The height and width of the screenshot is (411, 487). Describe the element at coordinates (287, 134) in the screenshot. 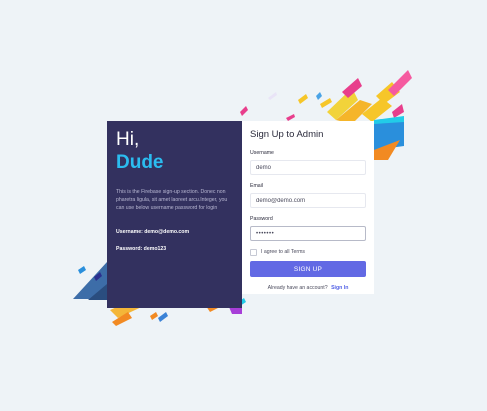

I see `form-title: Sign Up to Admin` at that location.